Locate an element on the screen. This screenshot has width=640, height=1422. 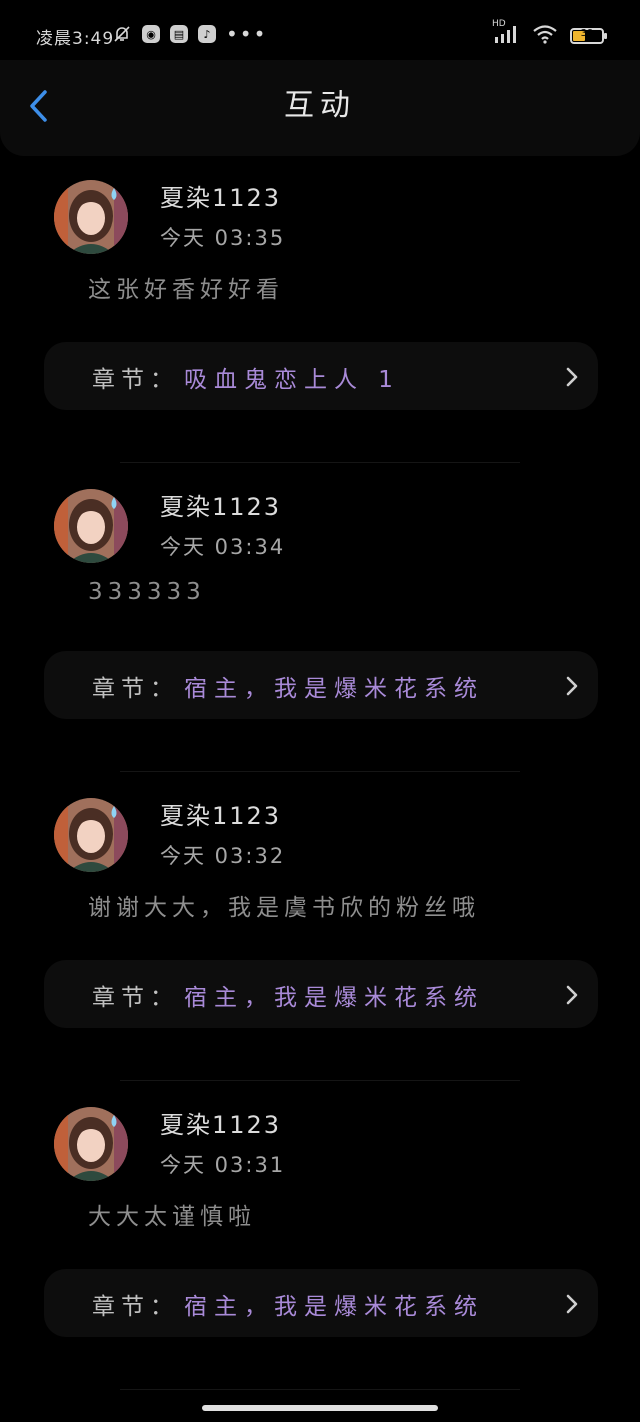
battery-level: 39 is located at coordinates (587, 33).